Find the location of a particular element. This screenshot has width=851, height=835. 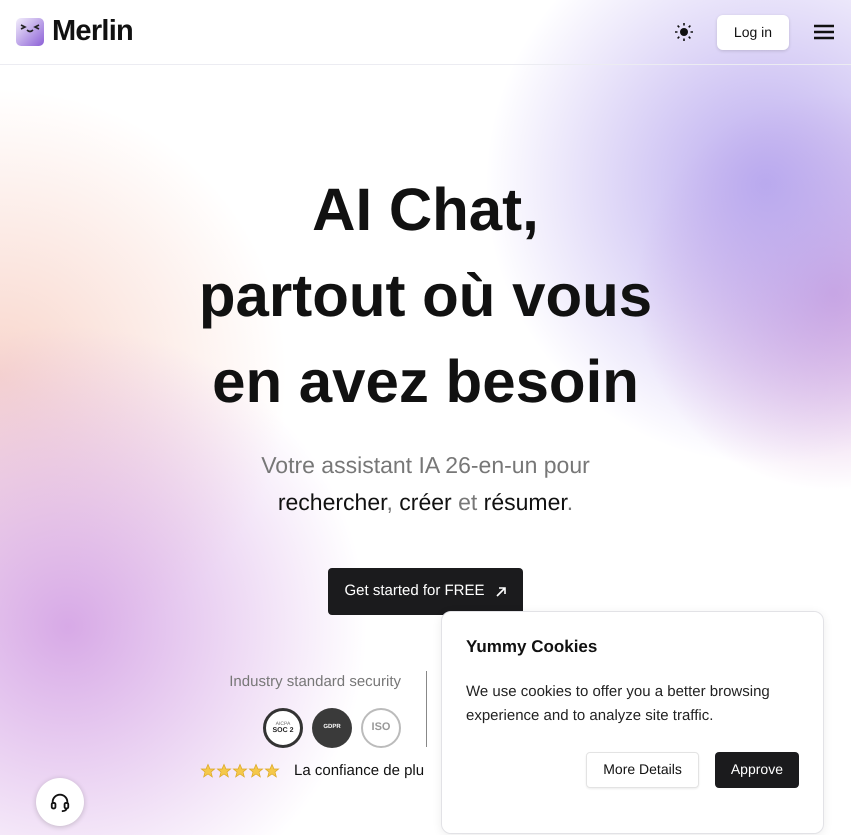

logo-text: Merlin is located at coordinates (93, 32).